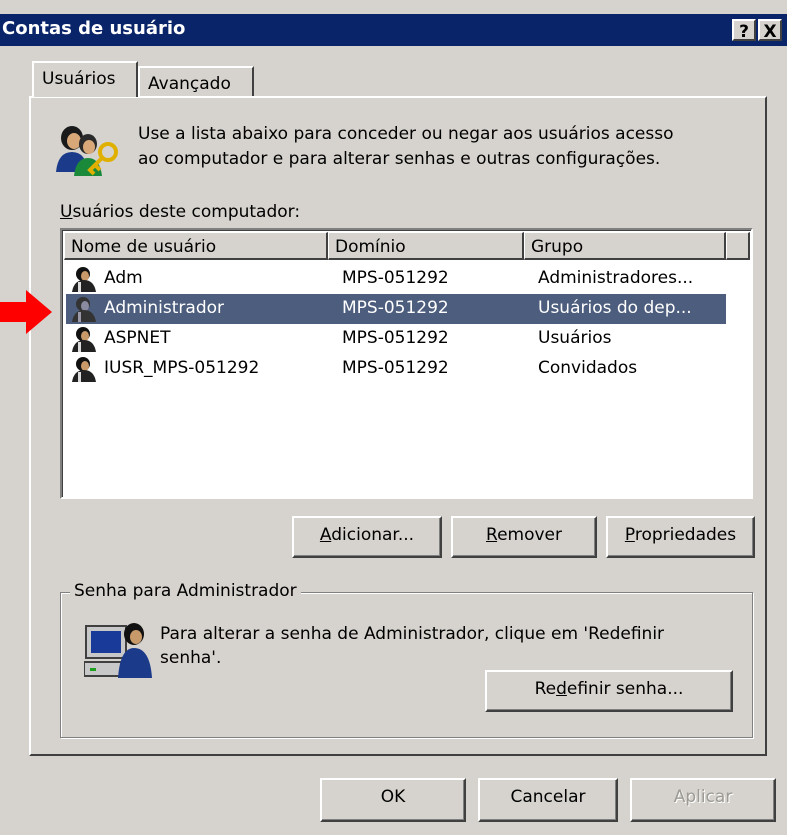 This screenshot has width=787, height=835. What do you see at coordinates (588, 368) in the screenshot?
I see `user-group: Convidados` at bounding box center [588, 368].